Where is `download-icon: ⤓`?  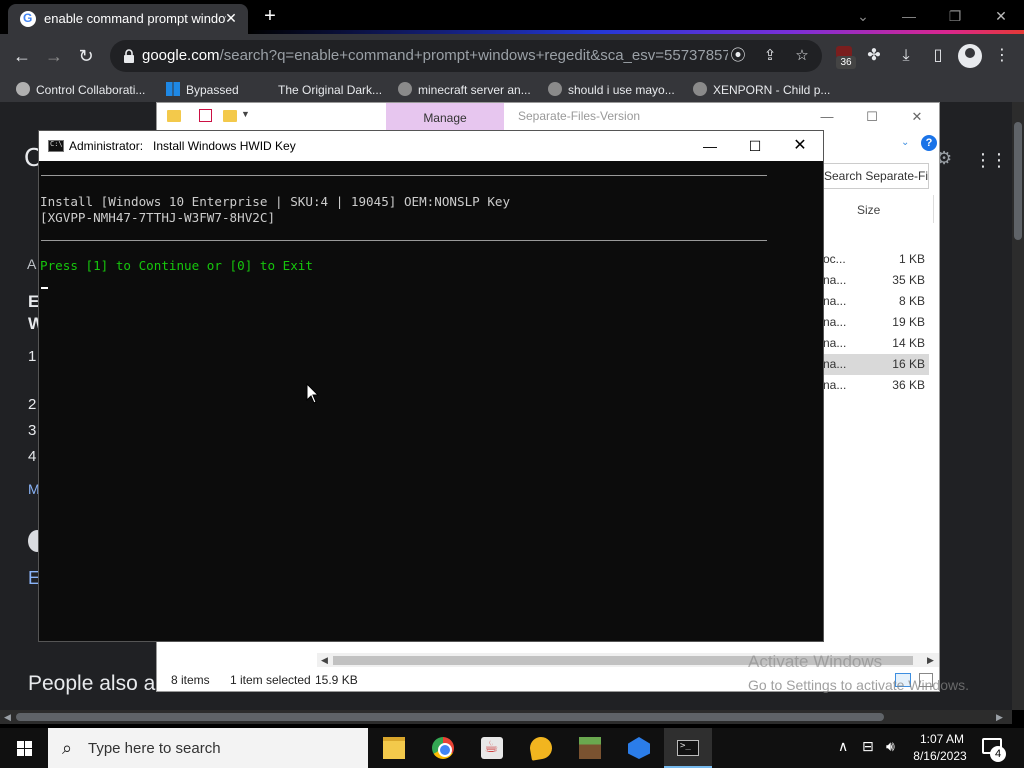
download-icon: ⤓ is located at coordinates (906, 56).